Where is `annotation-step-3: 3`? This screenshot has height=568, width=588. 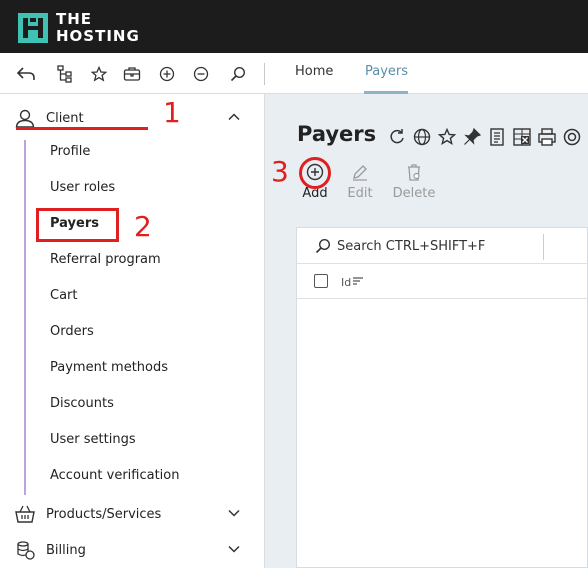 annotation-step-3: 3 is located at coordinates (280, 171).